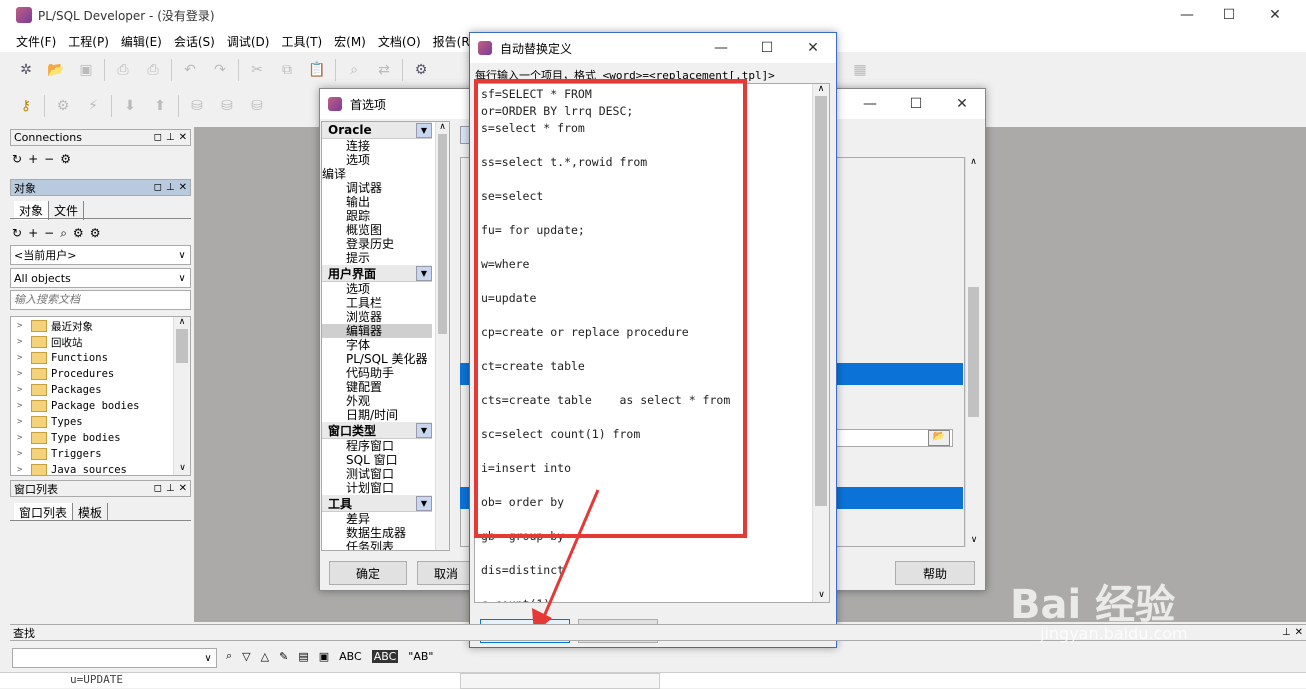 This screenshot has height=689, width=1306. What do you see at coordinates (257, 70) in the screenshot?
I see `cut-icon: ✂` at bounding box center [257, 70].